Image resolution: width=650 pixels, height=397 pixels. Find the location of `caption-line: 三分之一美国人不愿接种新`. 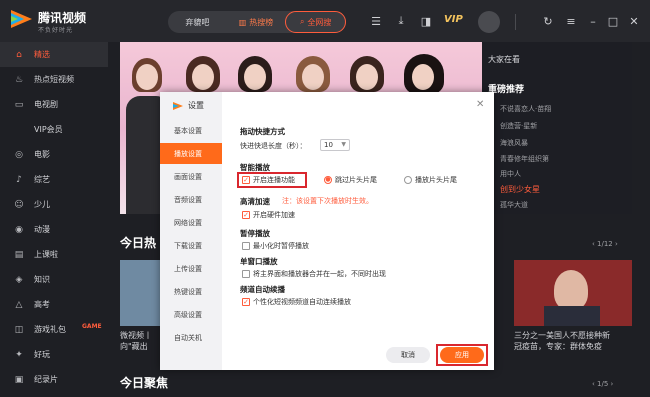

caption-line: 三分之一美国人不愿接种新 is located at coordinates (562, 335).